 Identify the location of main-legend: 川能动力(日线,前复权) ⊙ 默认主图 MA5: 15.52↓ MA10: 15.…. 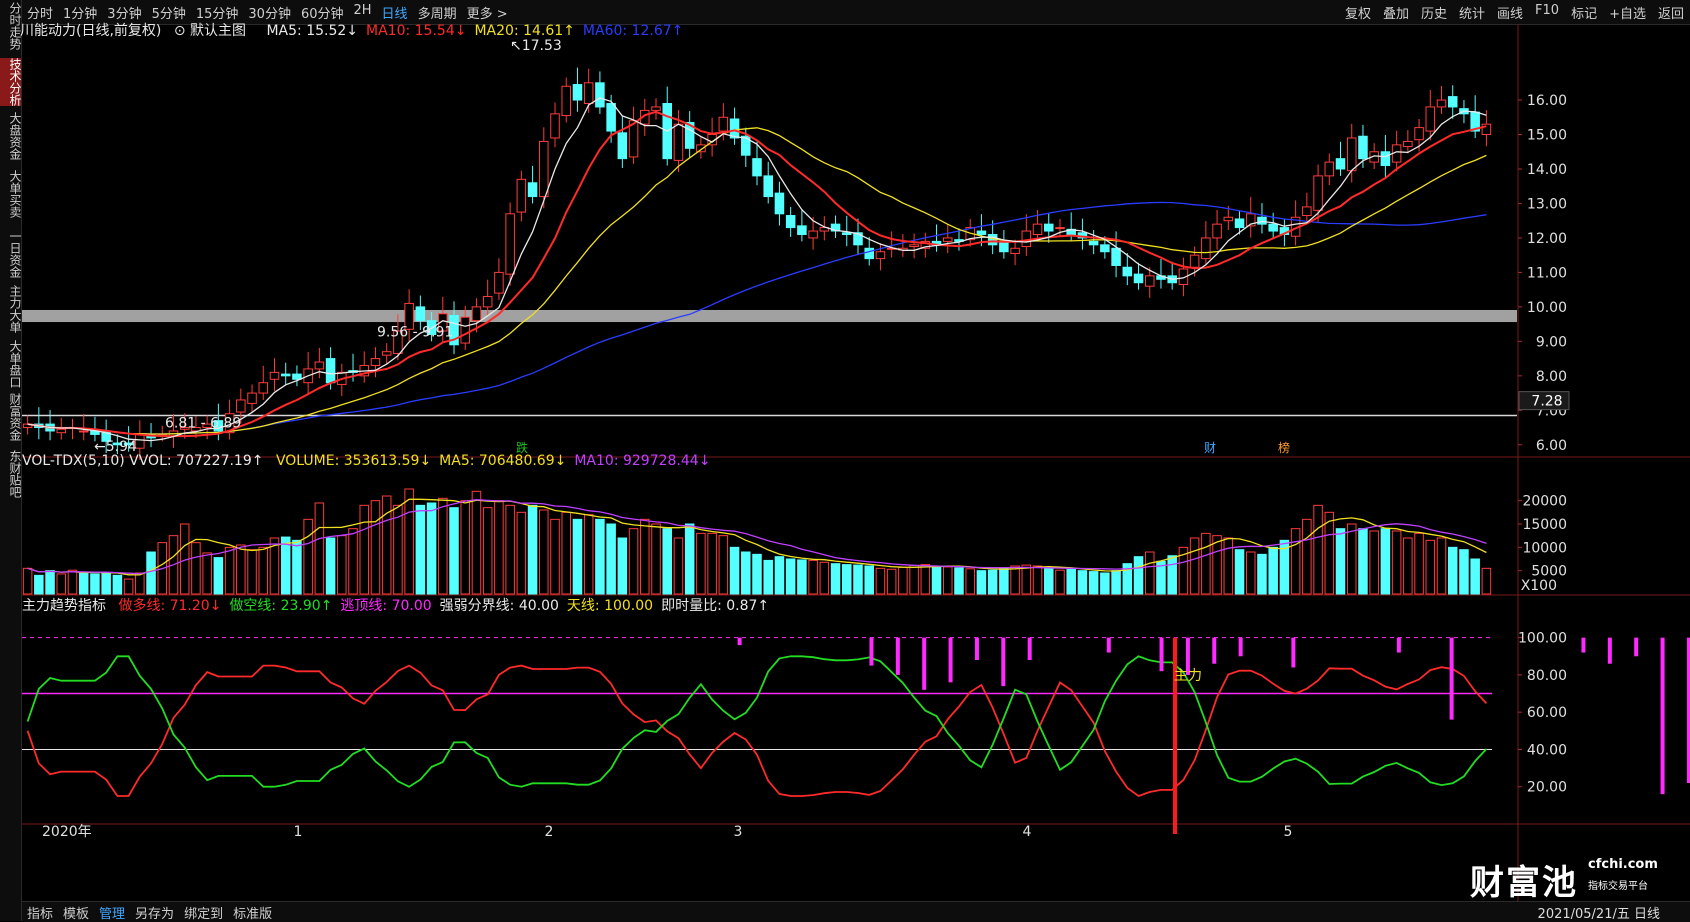
(359, 30).